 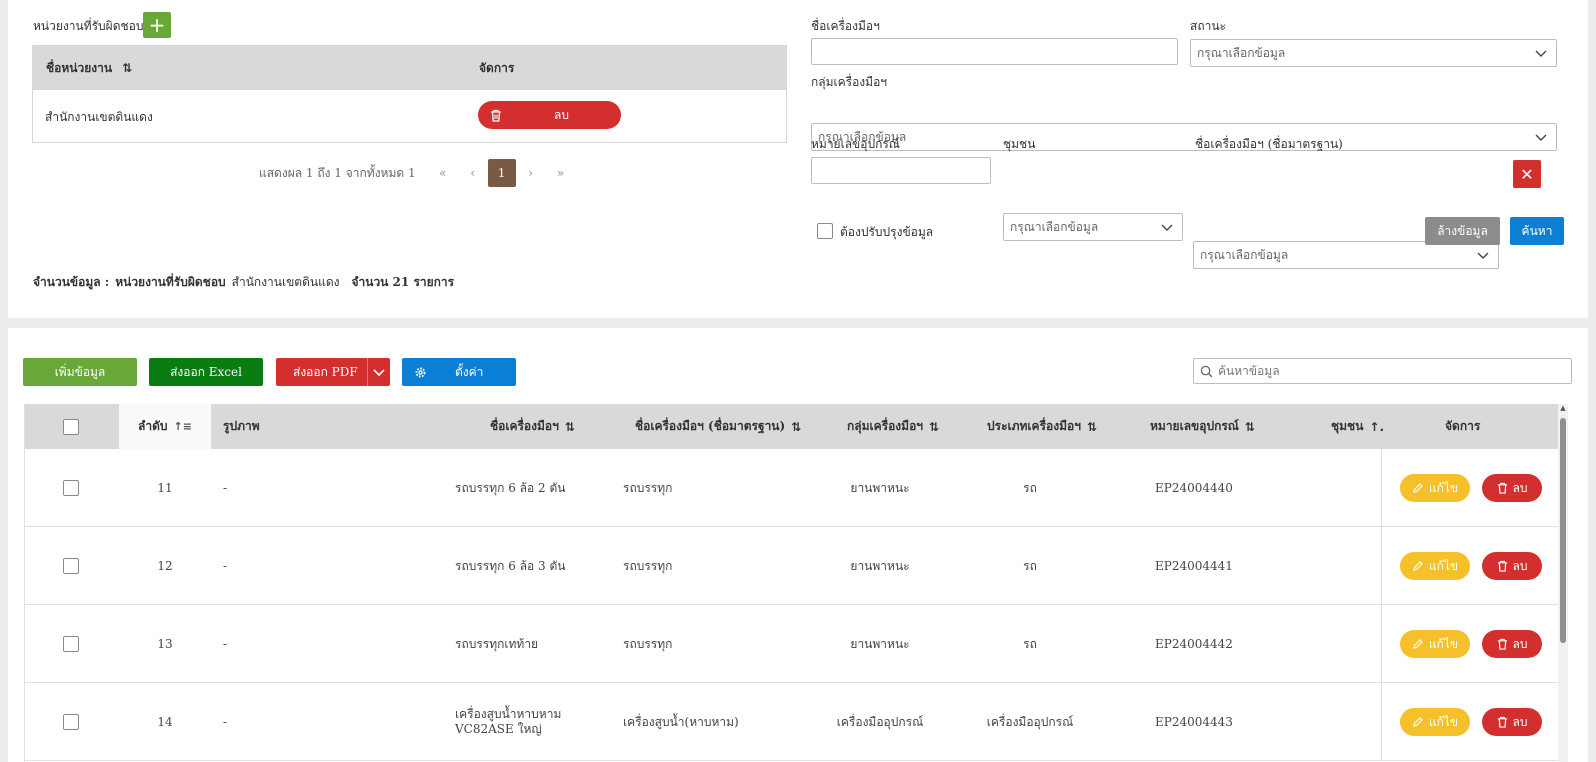 I want to click on cell-type: เครื่องมืออุปกรณ์, so click(x=1030, y=721).